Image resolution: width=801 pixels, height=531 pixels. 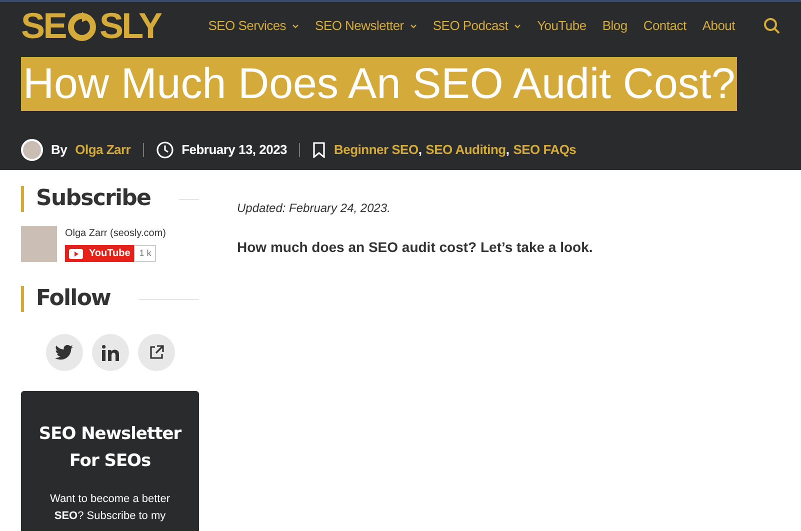 What do you see at coordinates (235, 150) in the screenshot?
I see `post-date: February 13, 2023` at bounding box center [235, 150].